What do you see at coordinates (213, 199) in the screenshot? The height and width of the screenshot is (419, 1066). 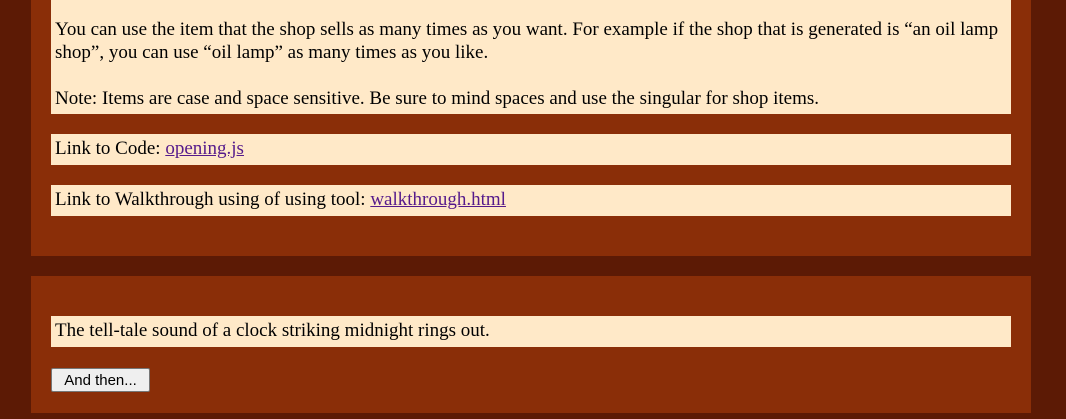 I see `walkthrough-link-label: Link to Walkthrough using of using tool:` at bounding box center [213, 199].